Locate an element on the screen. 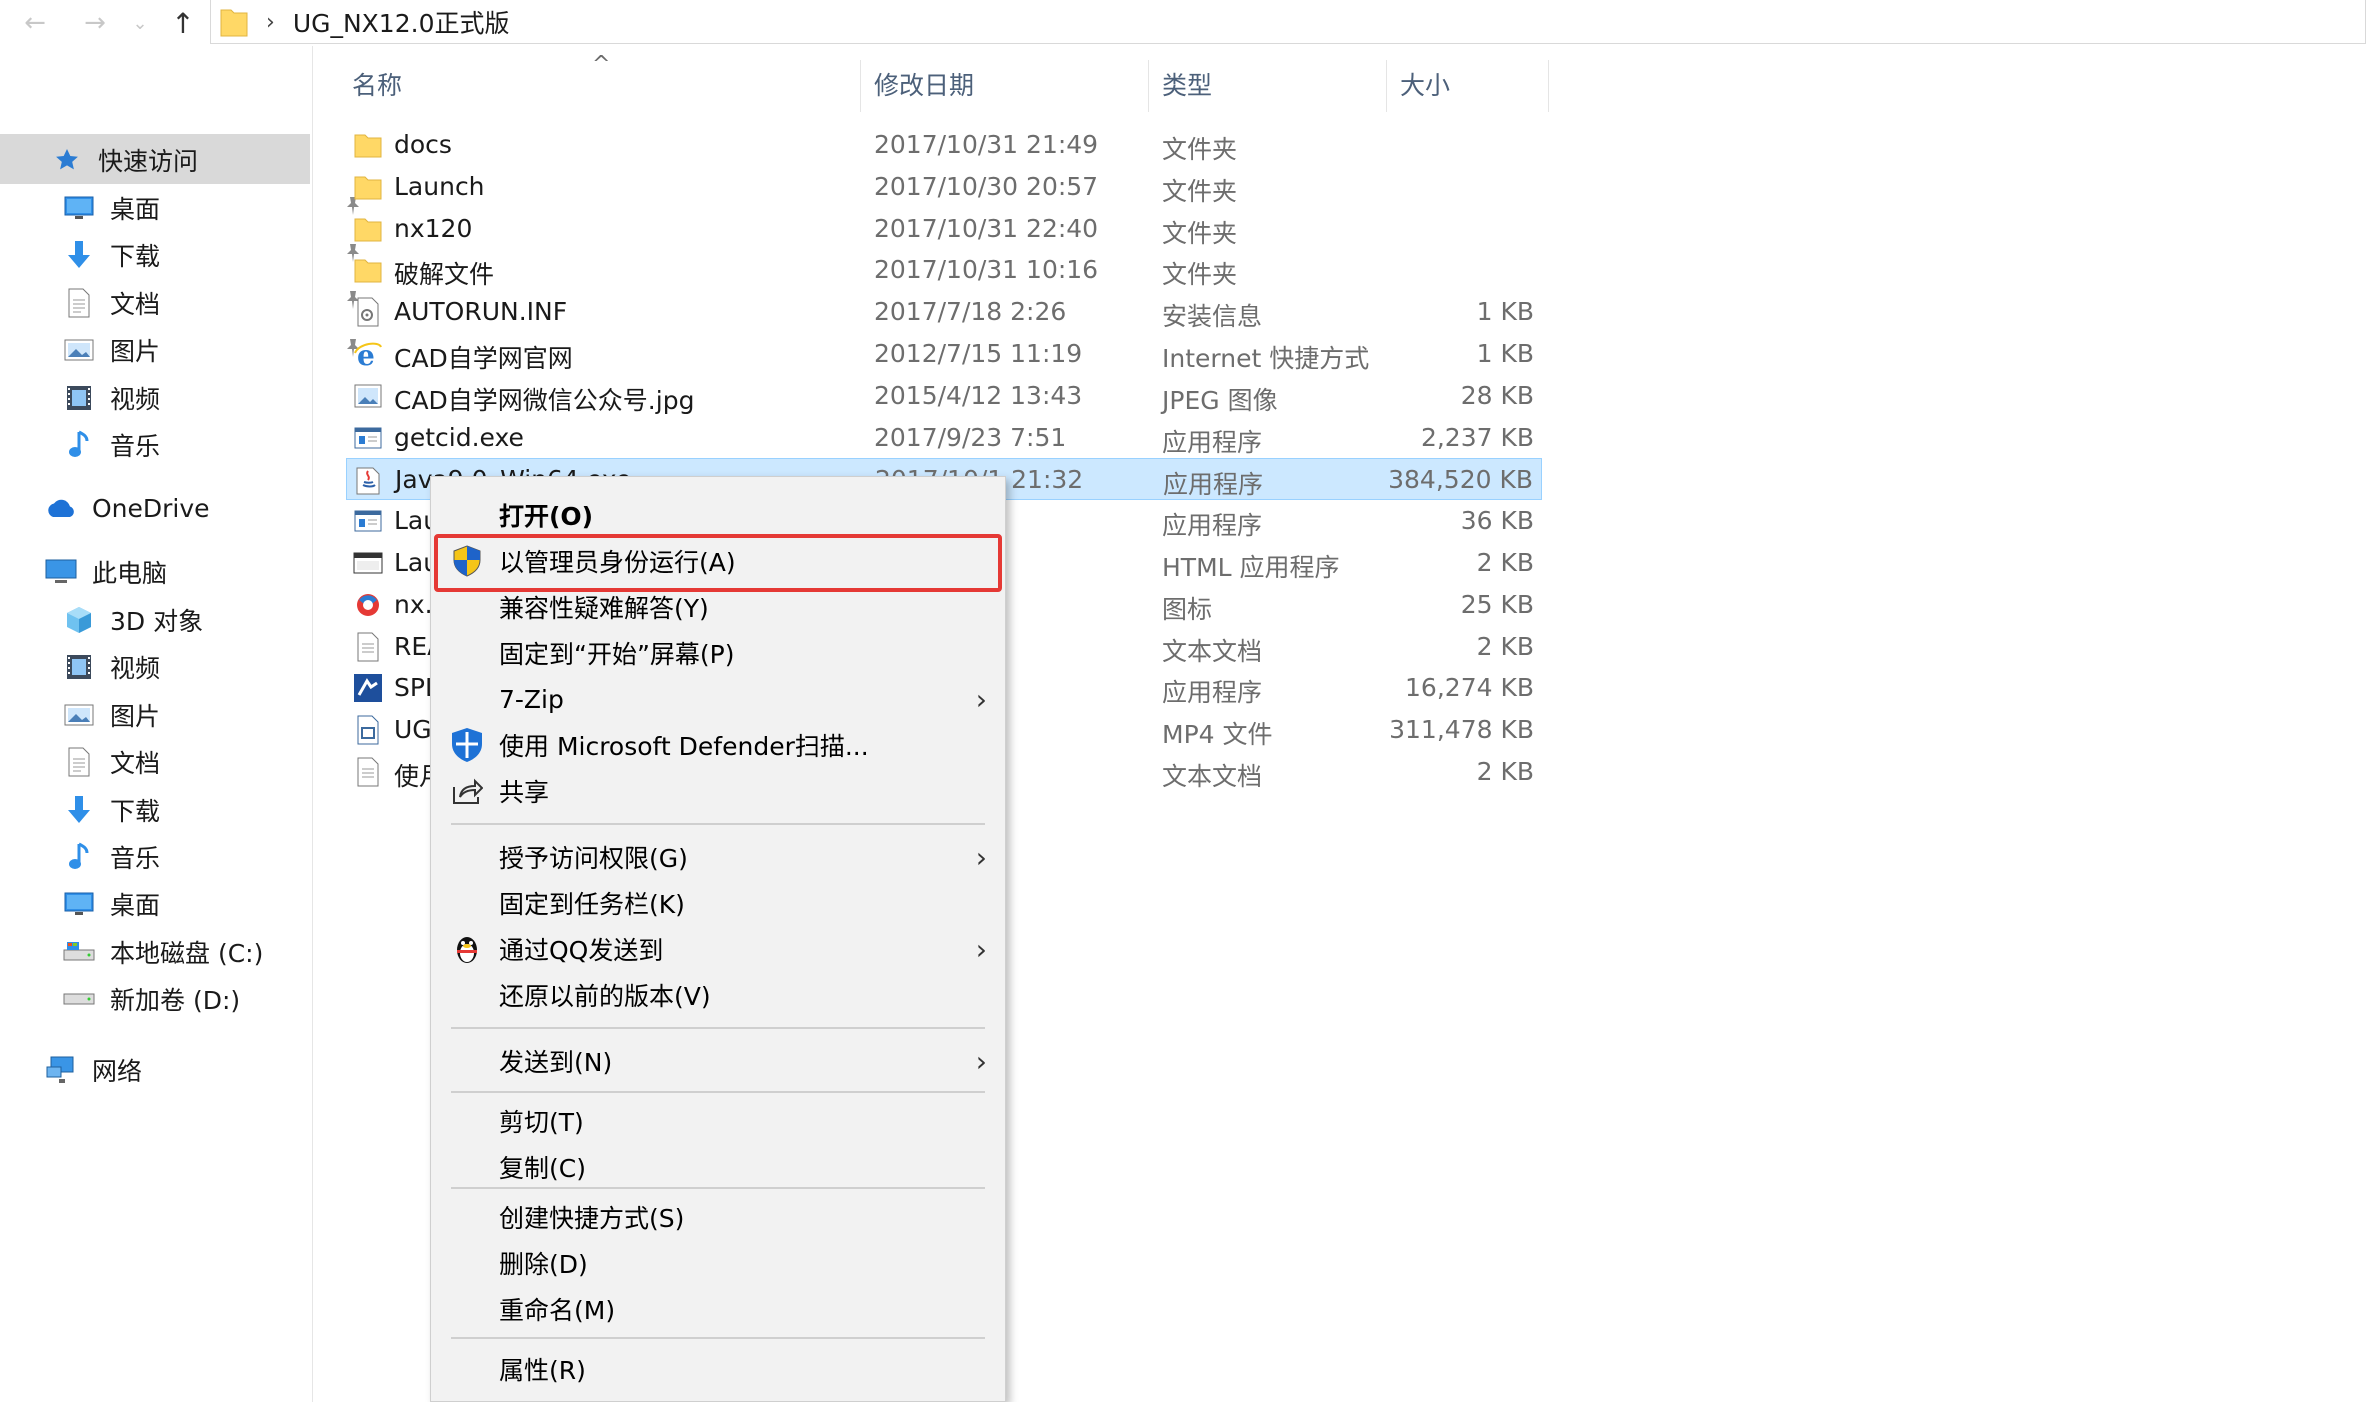 The height and width of the screenshot is (1402, 2366). nav-item: 本地磁盘 (C:) is located at coordinates (162, 952).